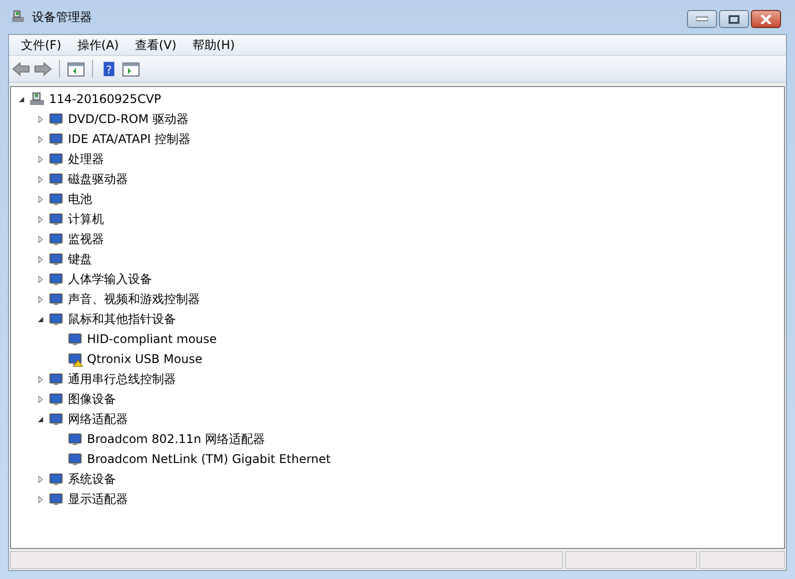 This screenshot has height=579, width=795. Describe the element at coordinates (105, 99) in the screenshot. I see `tree-item: 114-20160925CVP` at that location.